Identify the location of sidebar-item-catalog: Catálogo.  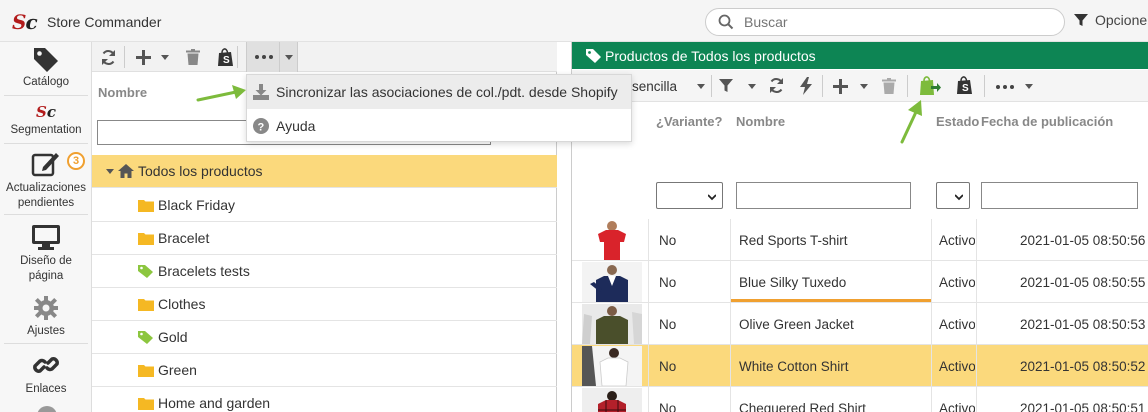
(46, 68).